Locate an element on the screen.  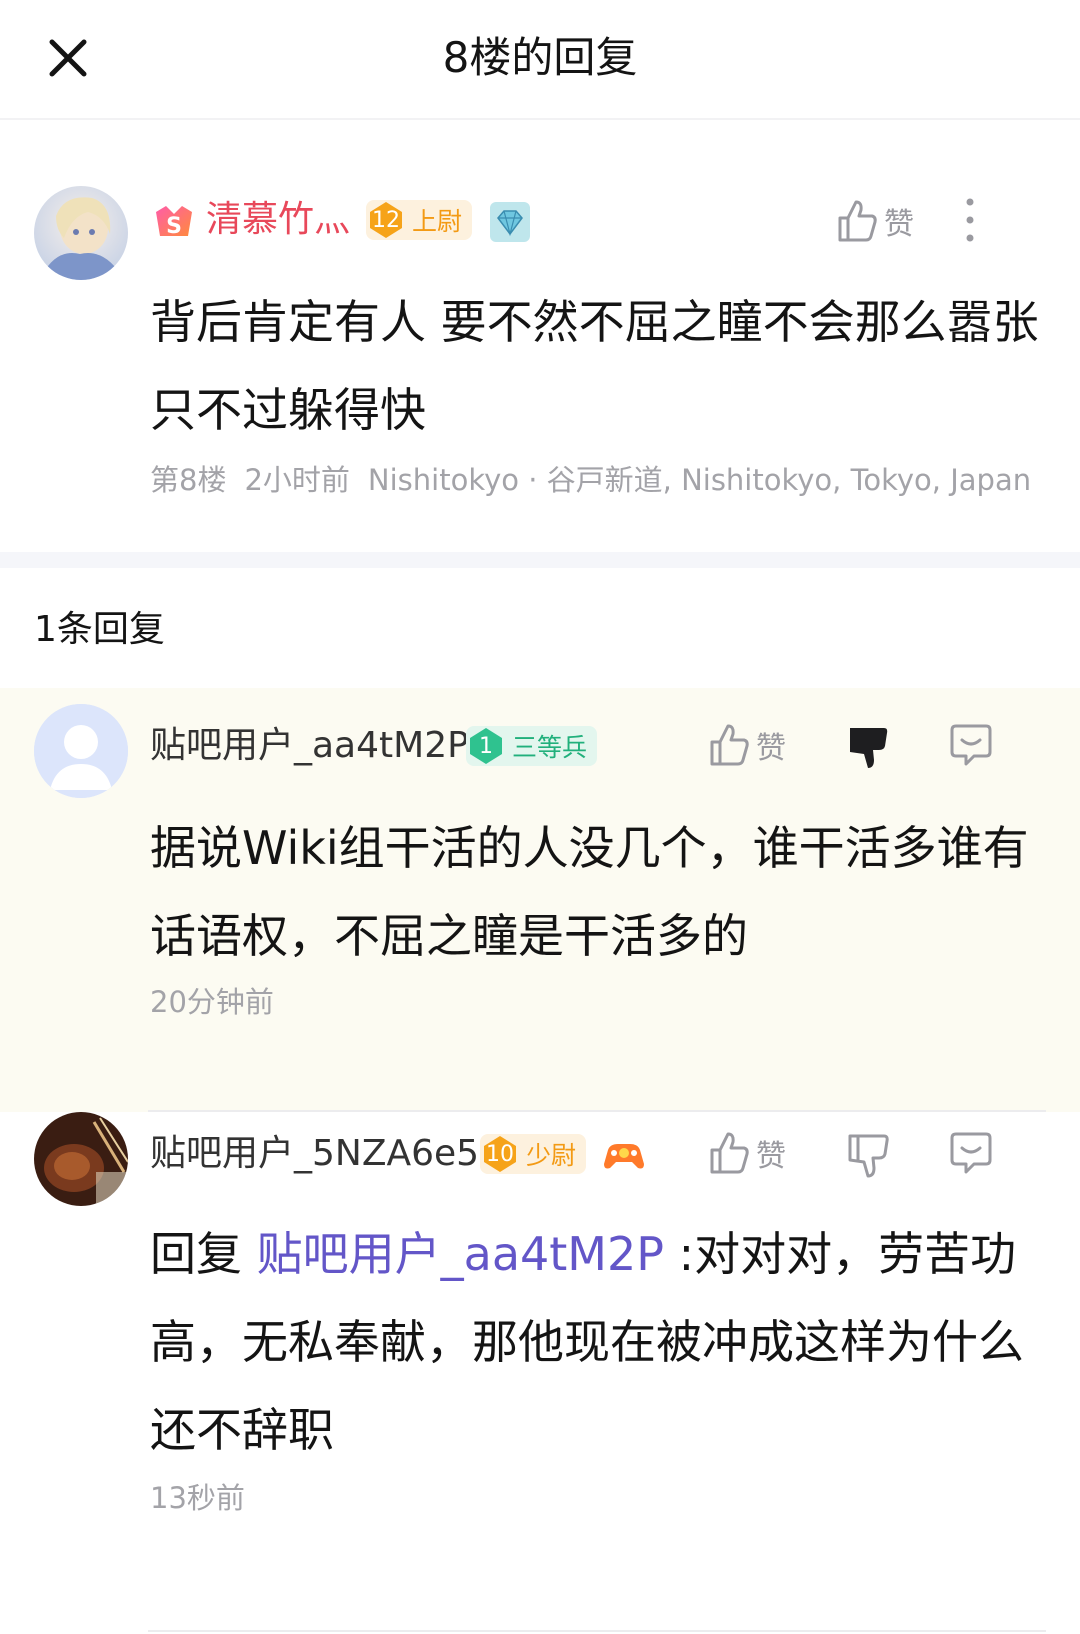
level-badge: 10 少尉 is located at coordinates (533, 1154).